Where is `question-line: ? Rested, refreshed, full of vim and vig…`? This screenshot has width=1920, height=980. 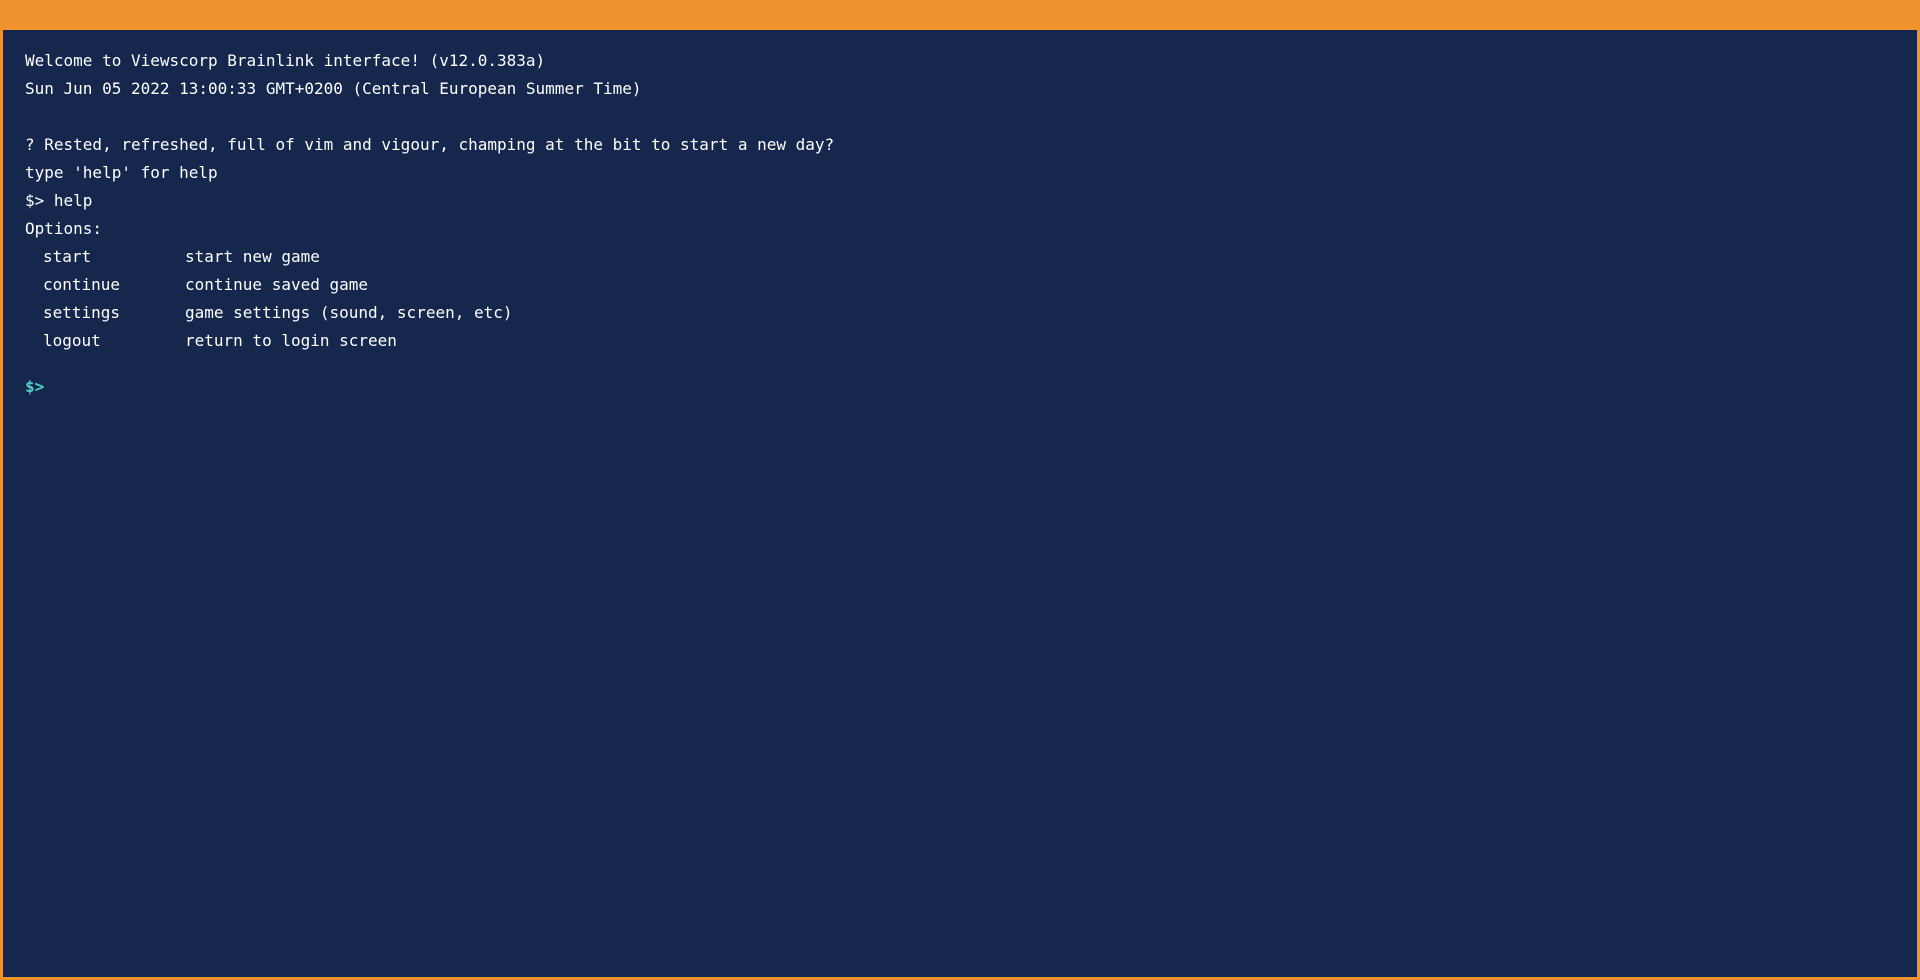
question-line: ? Rested, refreshed, full of vim and vig… is located at coordinates (430, 144).